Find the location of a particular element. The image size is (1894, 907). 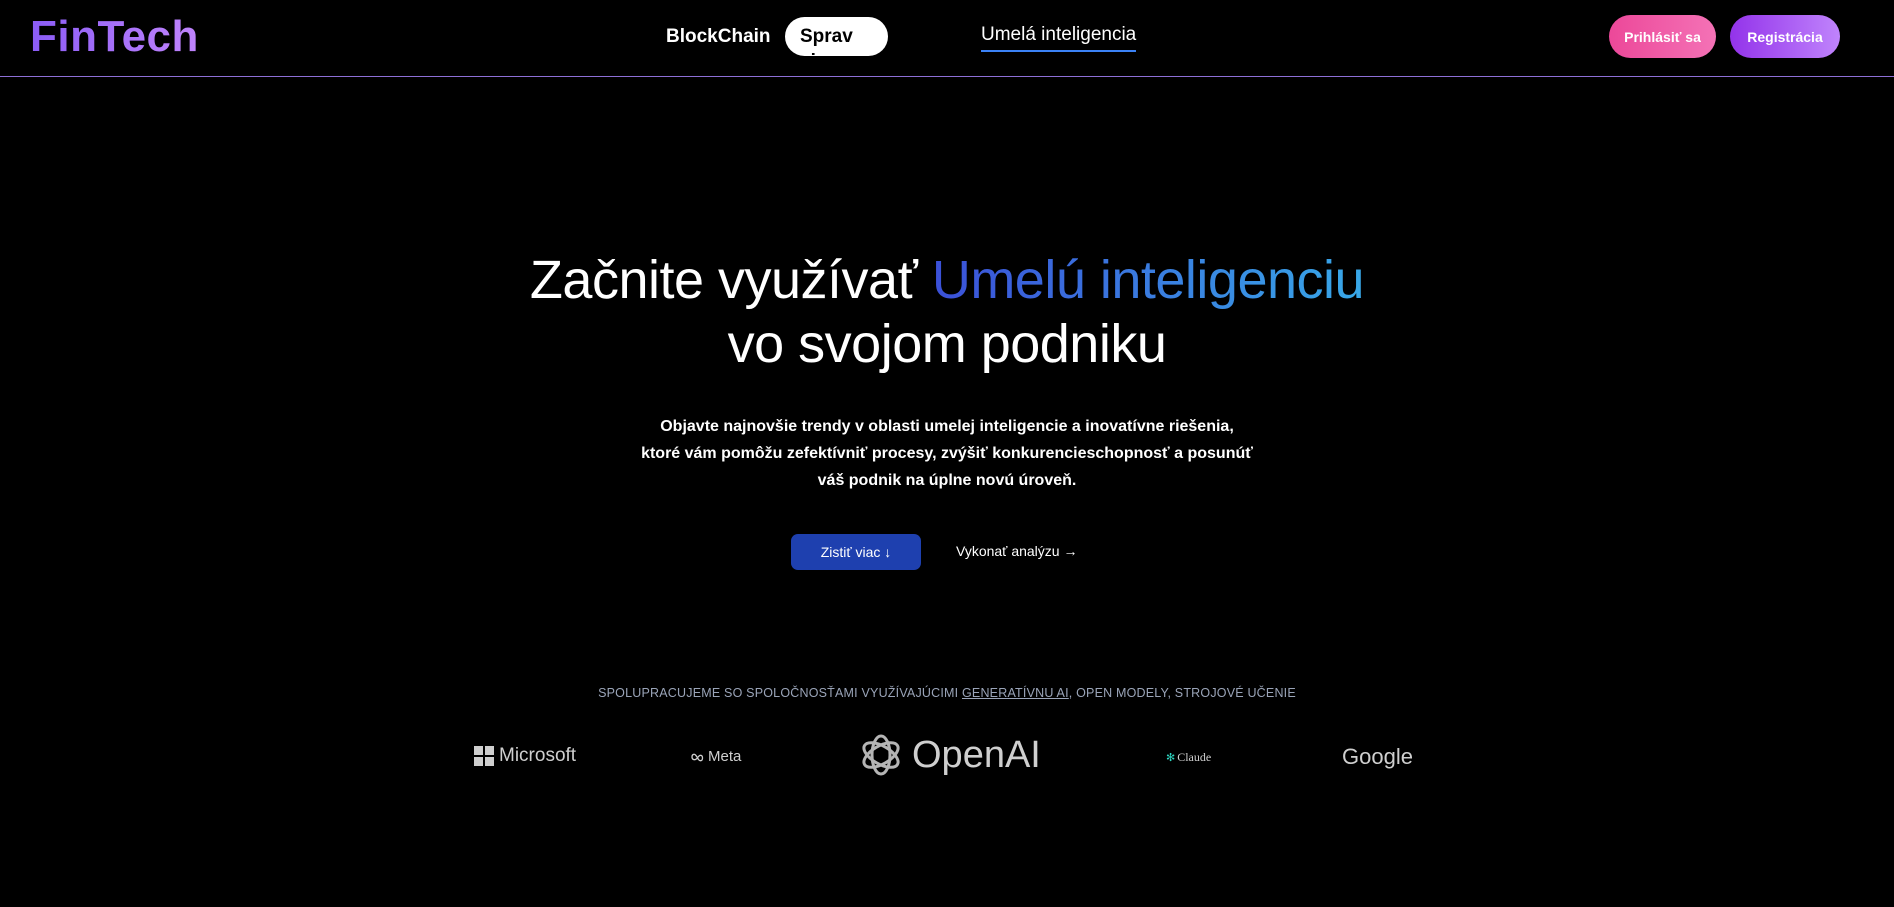

nav-blockchain-link: BlockChain is located at coordinates (718, 37).